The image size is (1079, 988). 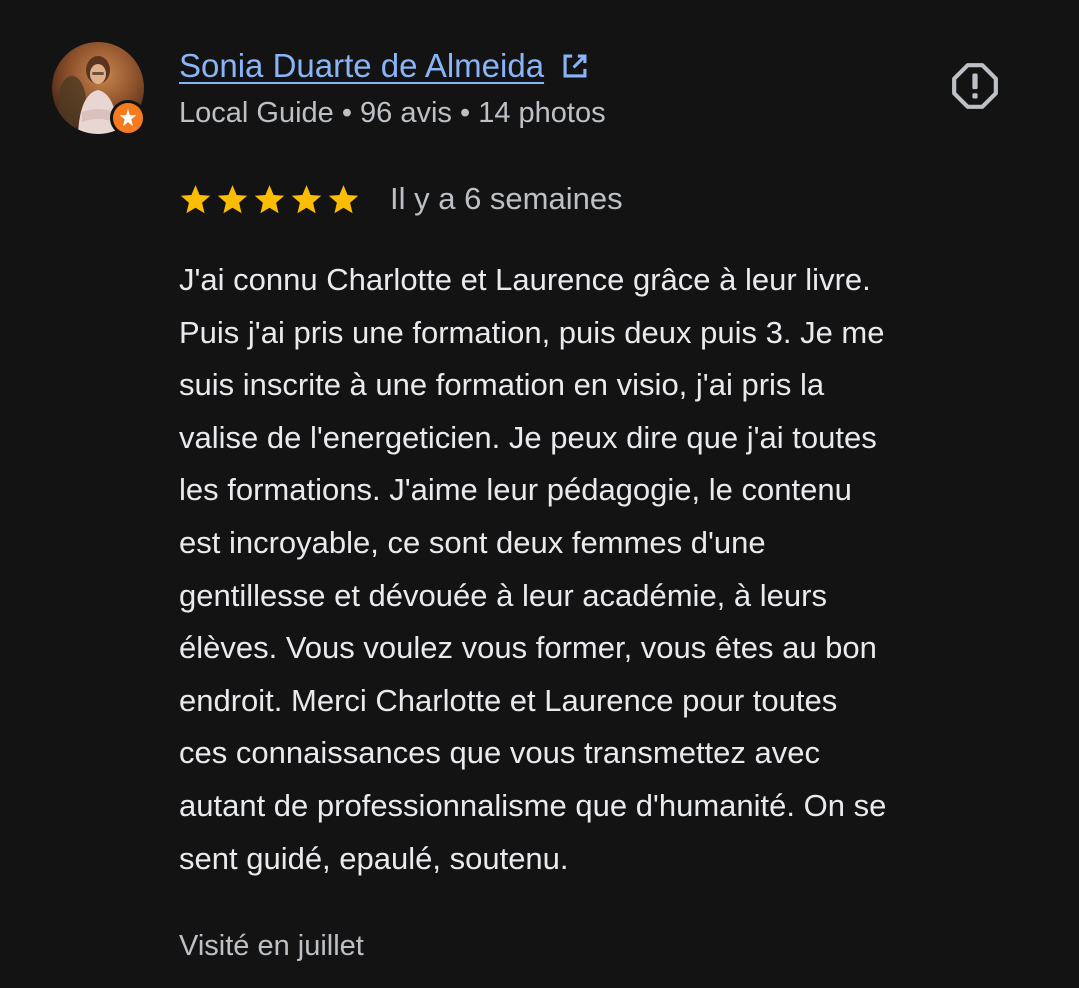 I want to click on rating-row: Il y a 6 semaines, so click(x=401, y=199).